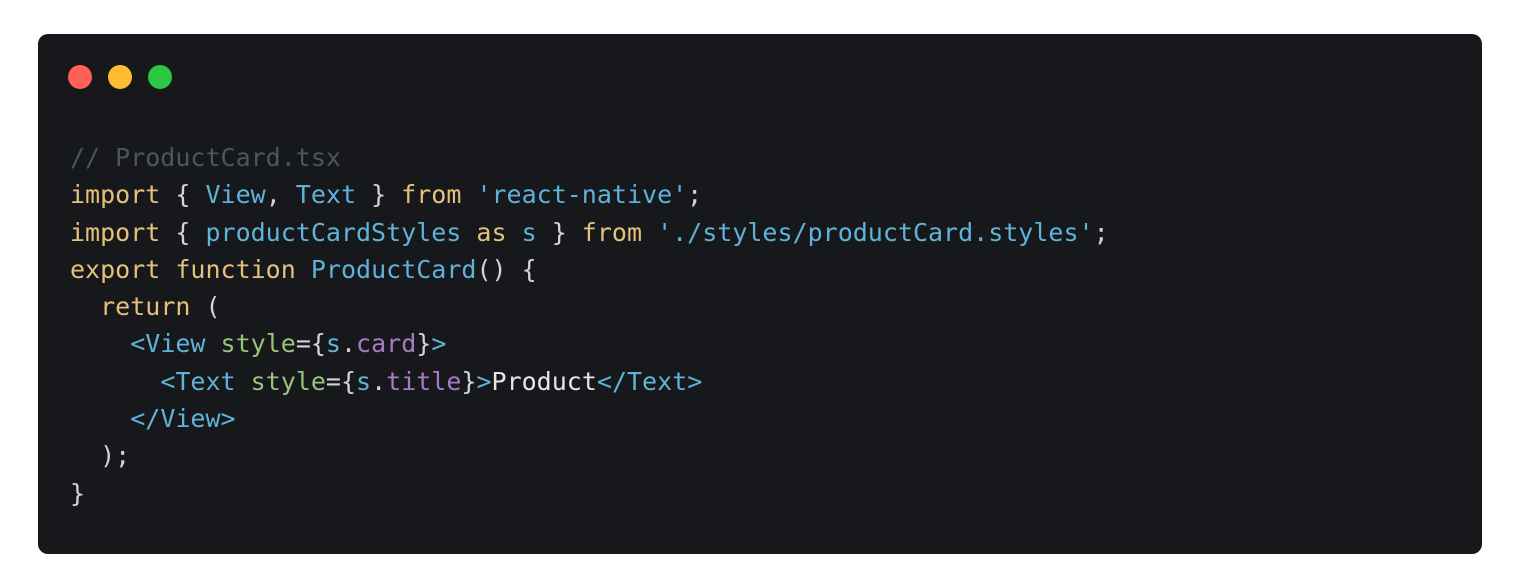 The height and width of the screenshot is (588, 1520). What do you see at coordinates (280, 195) in the screenshot?
I see `code-token-punct: ,` at bounding box center [280, 195].